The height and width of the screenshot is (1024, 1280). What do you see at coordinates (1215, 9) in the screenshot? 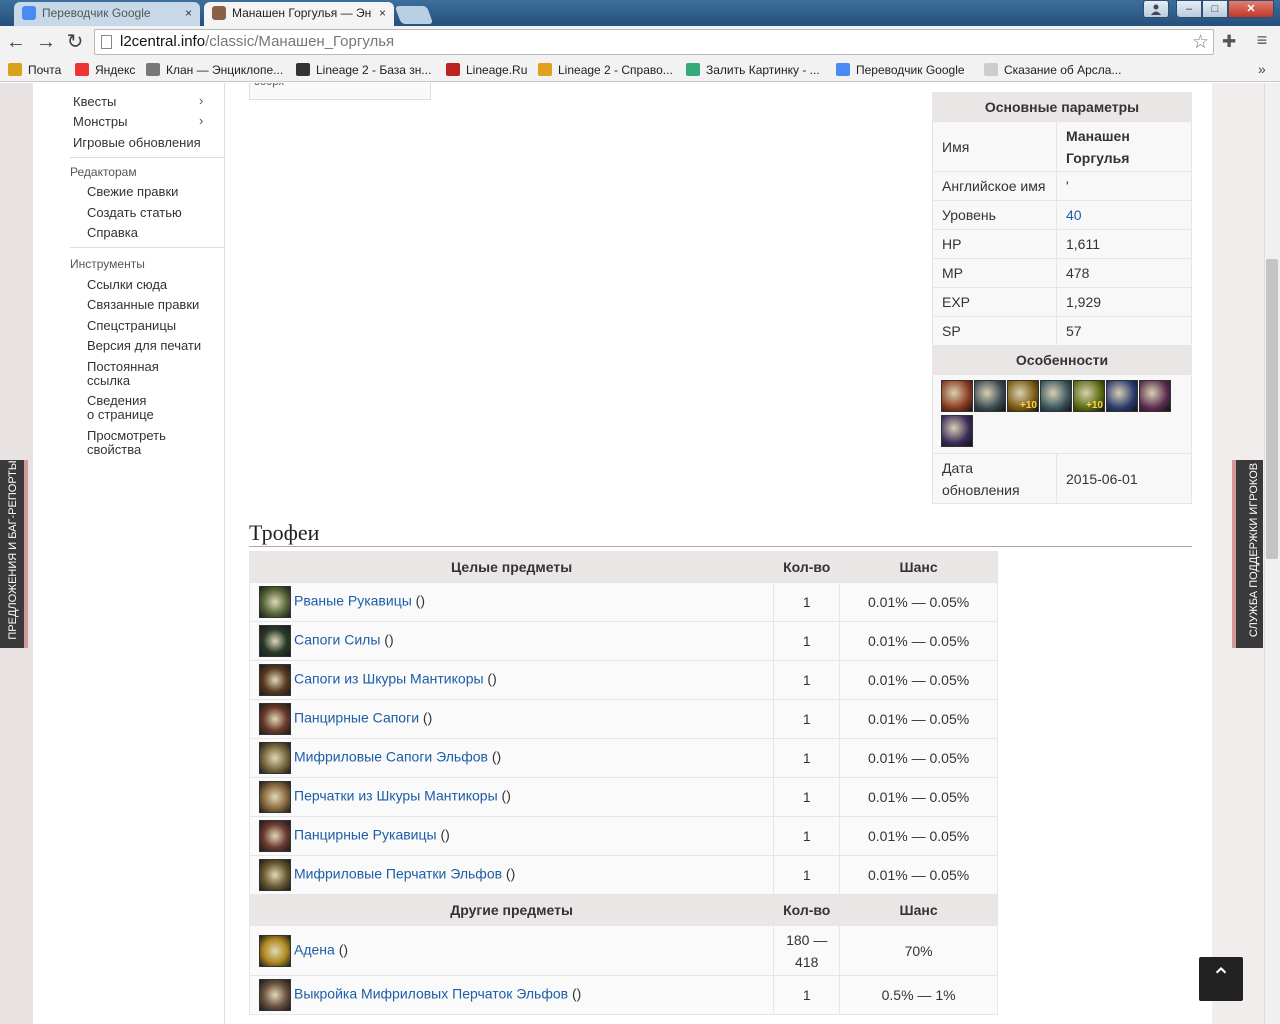
I see `maximize-button: □` at bounding box center [1215, 9].